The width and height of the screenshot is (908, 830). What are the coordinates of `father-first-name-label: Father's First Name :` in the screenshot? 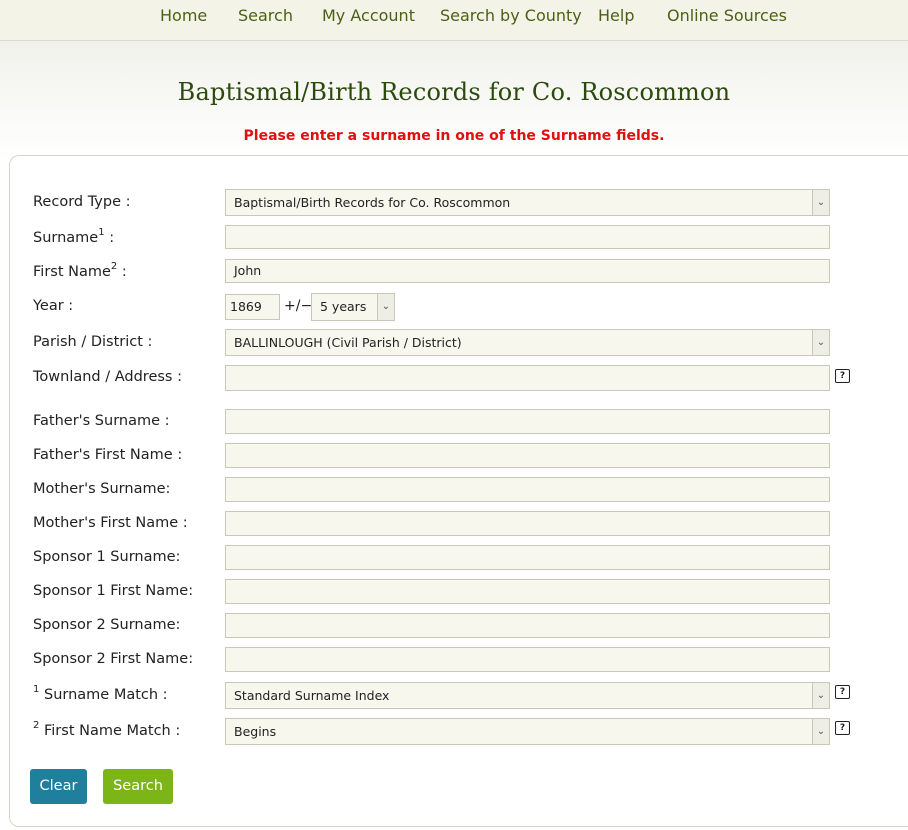 It's located at (108, 455).